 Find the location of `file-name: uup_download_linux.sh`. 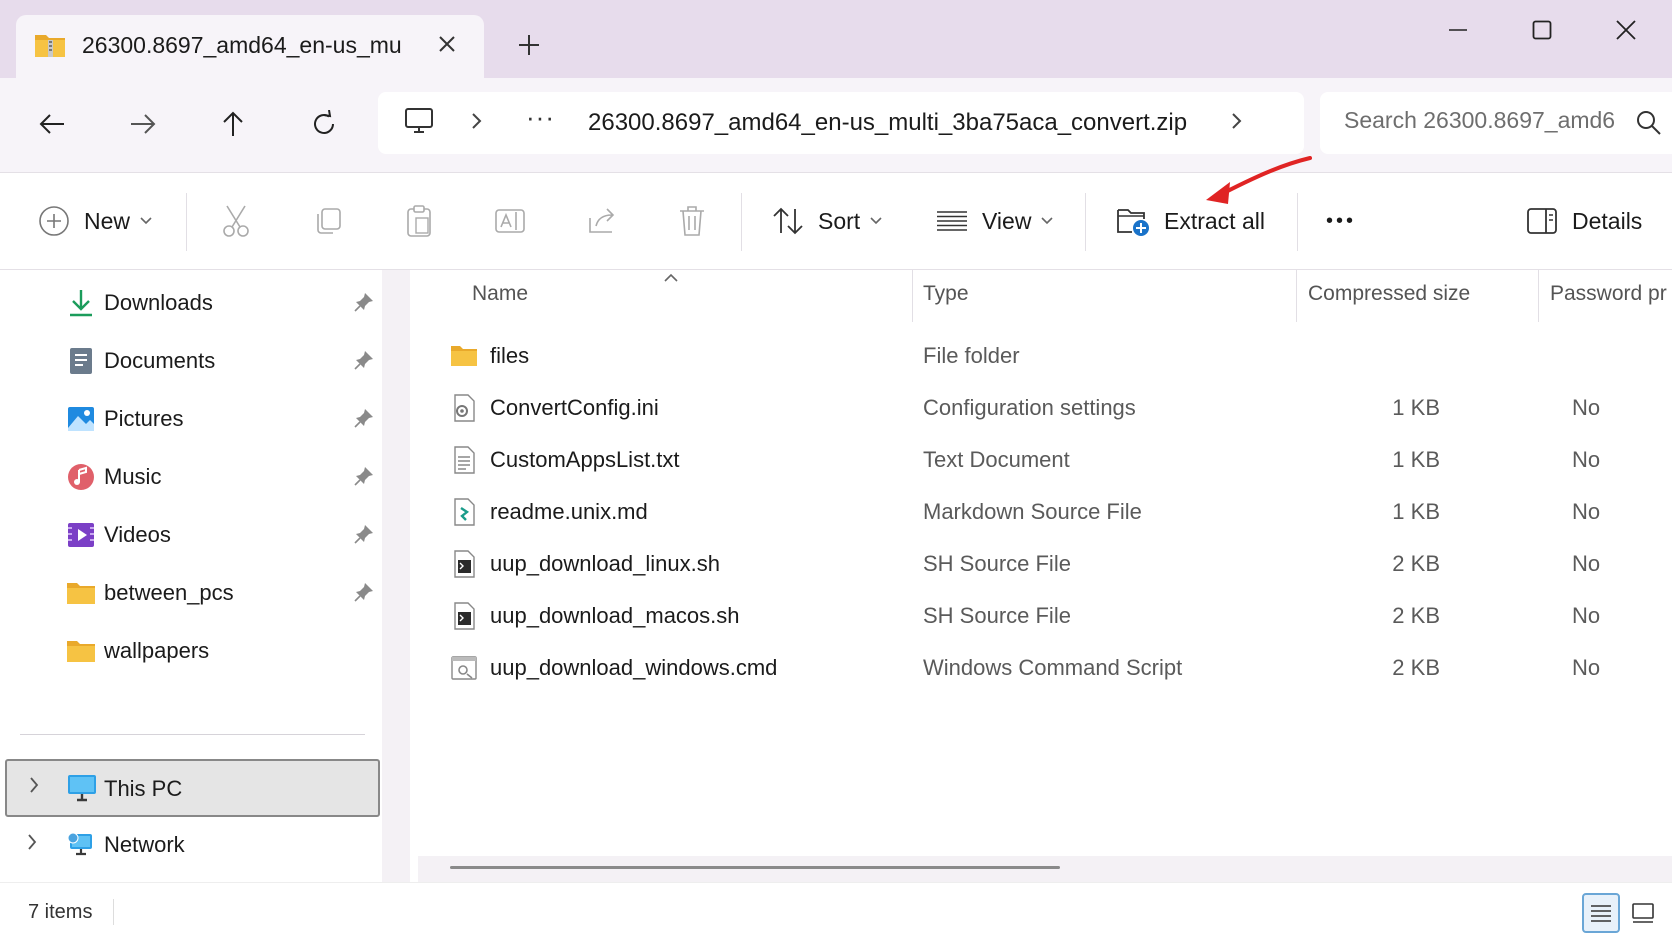

file-name: uup_download_linux.sh is located at coordinates (605, 563).